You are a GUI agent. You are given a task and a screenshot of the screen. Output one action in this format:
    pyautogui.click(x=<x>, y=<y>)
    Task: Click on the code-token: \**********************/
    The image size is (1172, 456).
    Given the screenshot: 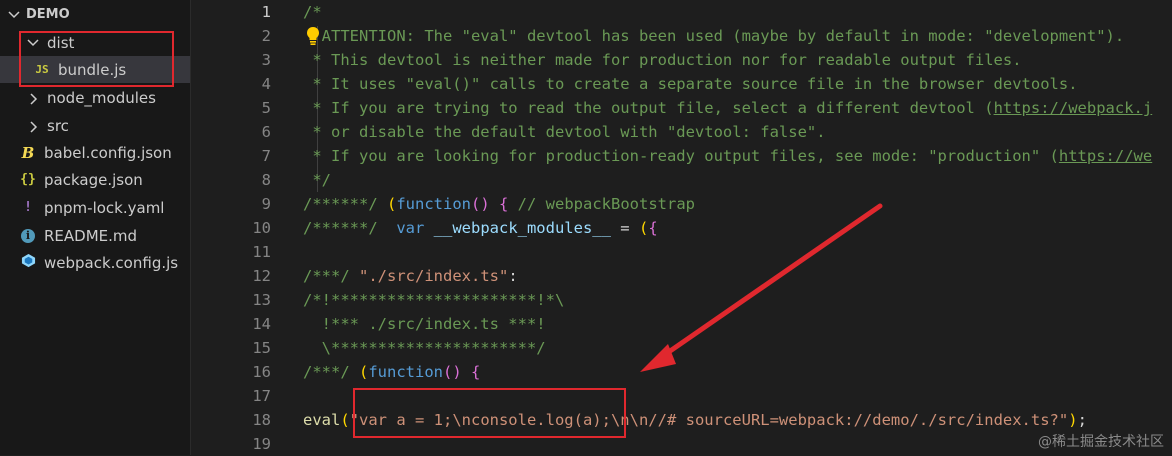 What is the action you would take?
    pyautogui.click(x=424, y=348)
    